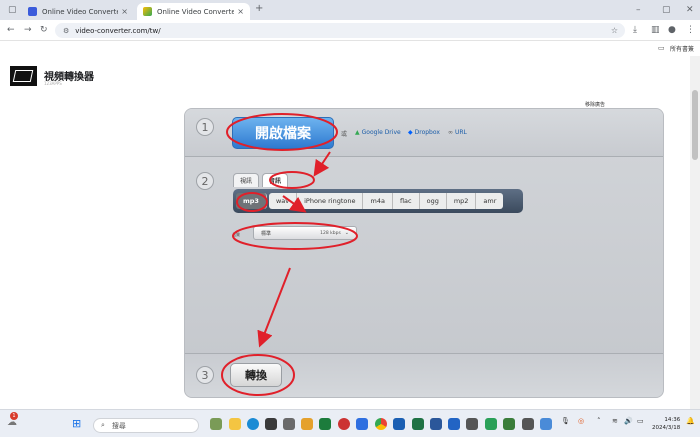 The image size is (700, 437). What do you see at coordinates (672, 30) in the screenshot?
I see `profile-icon: ●` at bounding box center [672, 30].